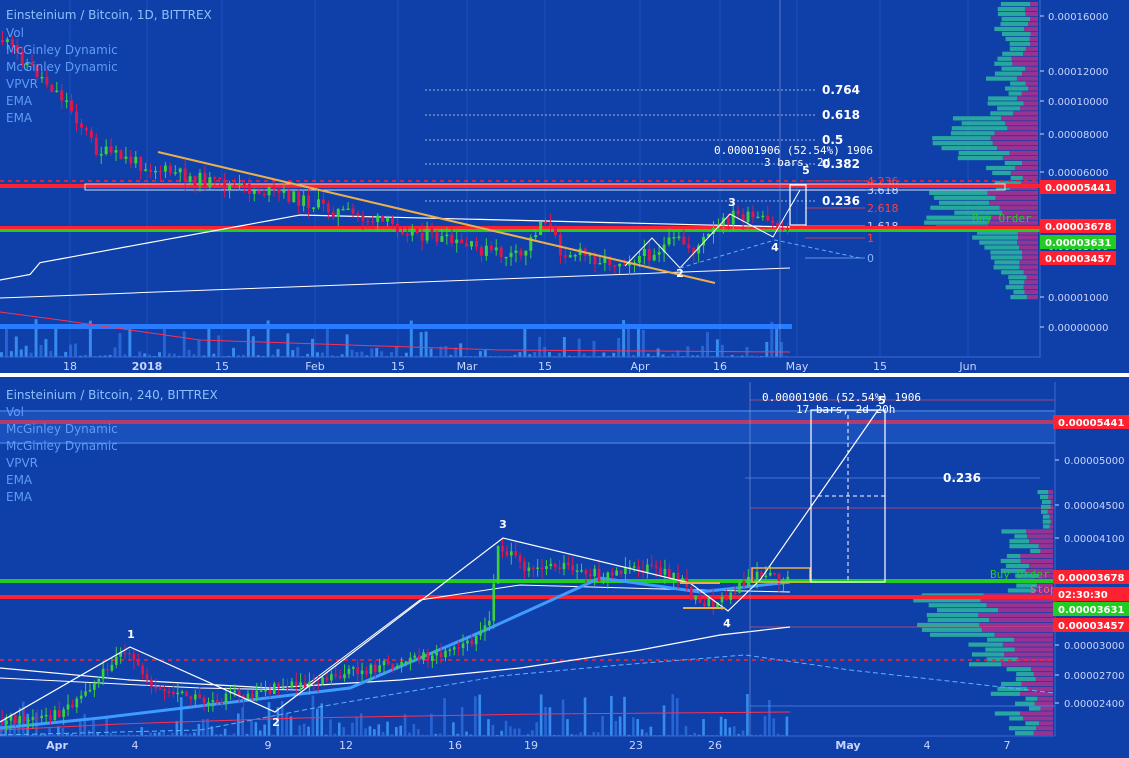  I want to click on daily-price-label-1: 0.00003678, so click(1078, 227).